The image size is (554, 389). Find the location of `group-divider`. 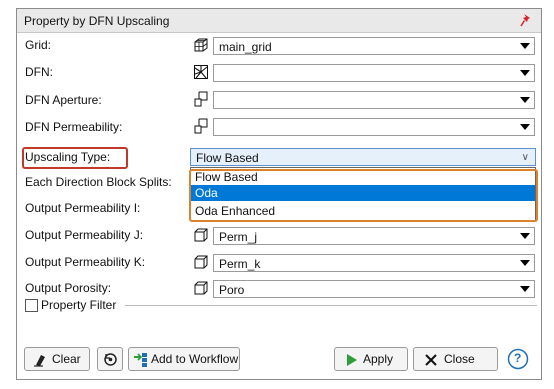

group-divider is located at coordinates (331, 305).